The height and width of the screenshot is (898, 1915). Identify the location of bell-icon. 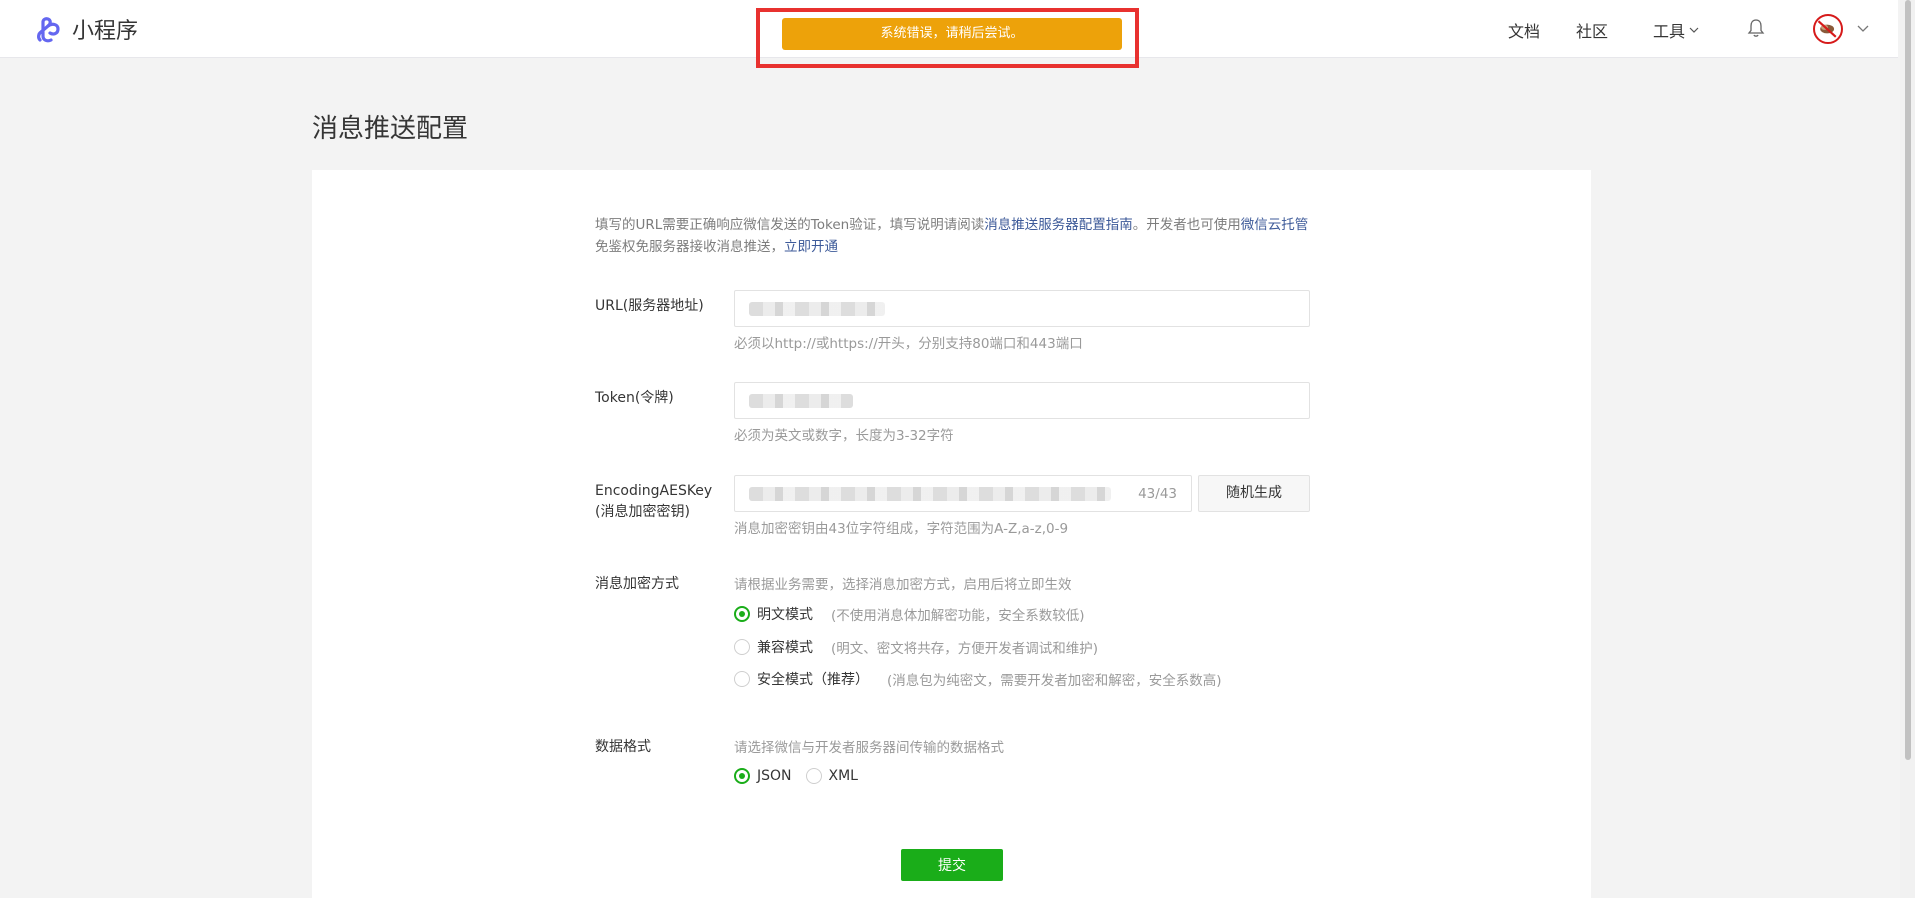
(1756, 28).